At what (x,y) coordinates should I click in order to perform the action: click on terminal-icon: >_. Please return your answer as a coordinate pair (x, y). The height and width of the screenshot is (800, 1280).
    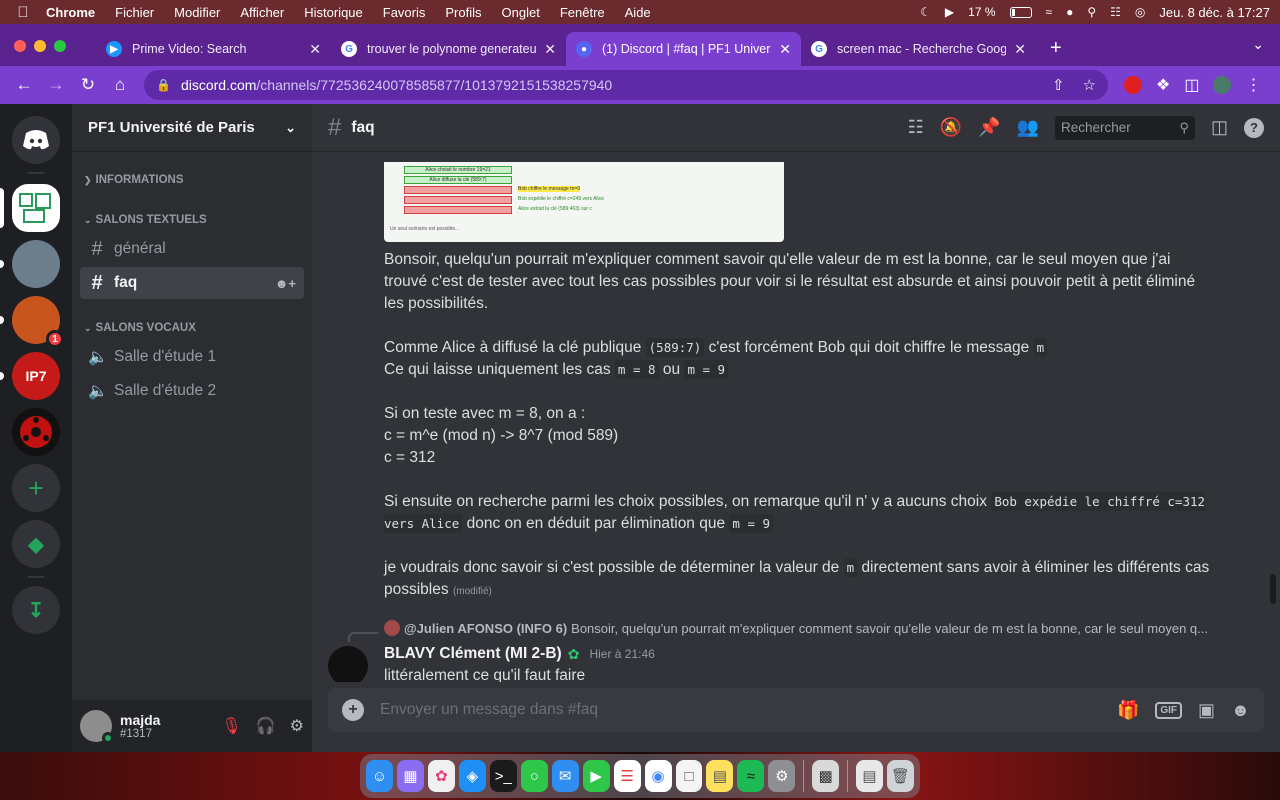
    Looking at the image, I should click on (503, 776).